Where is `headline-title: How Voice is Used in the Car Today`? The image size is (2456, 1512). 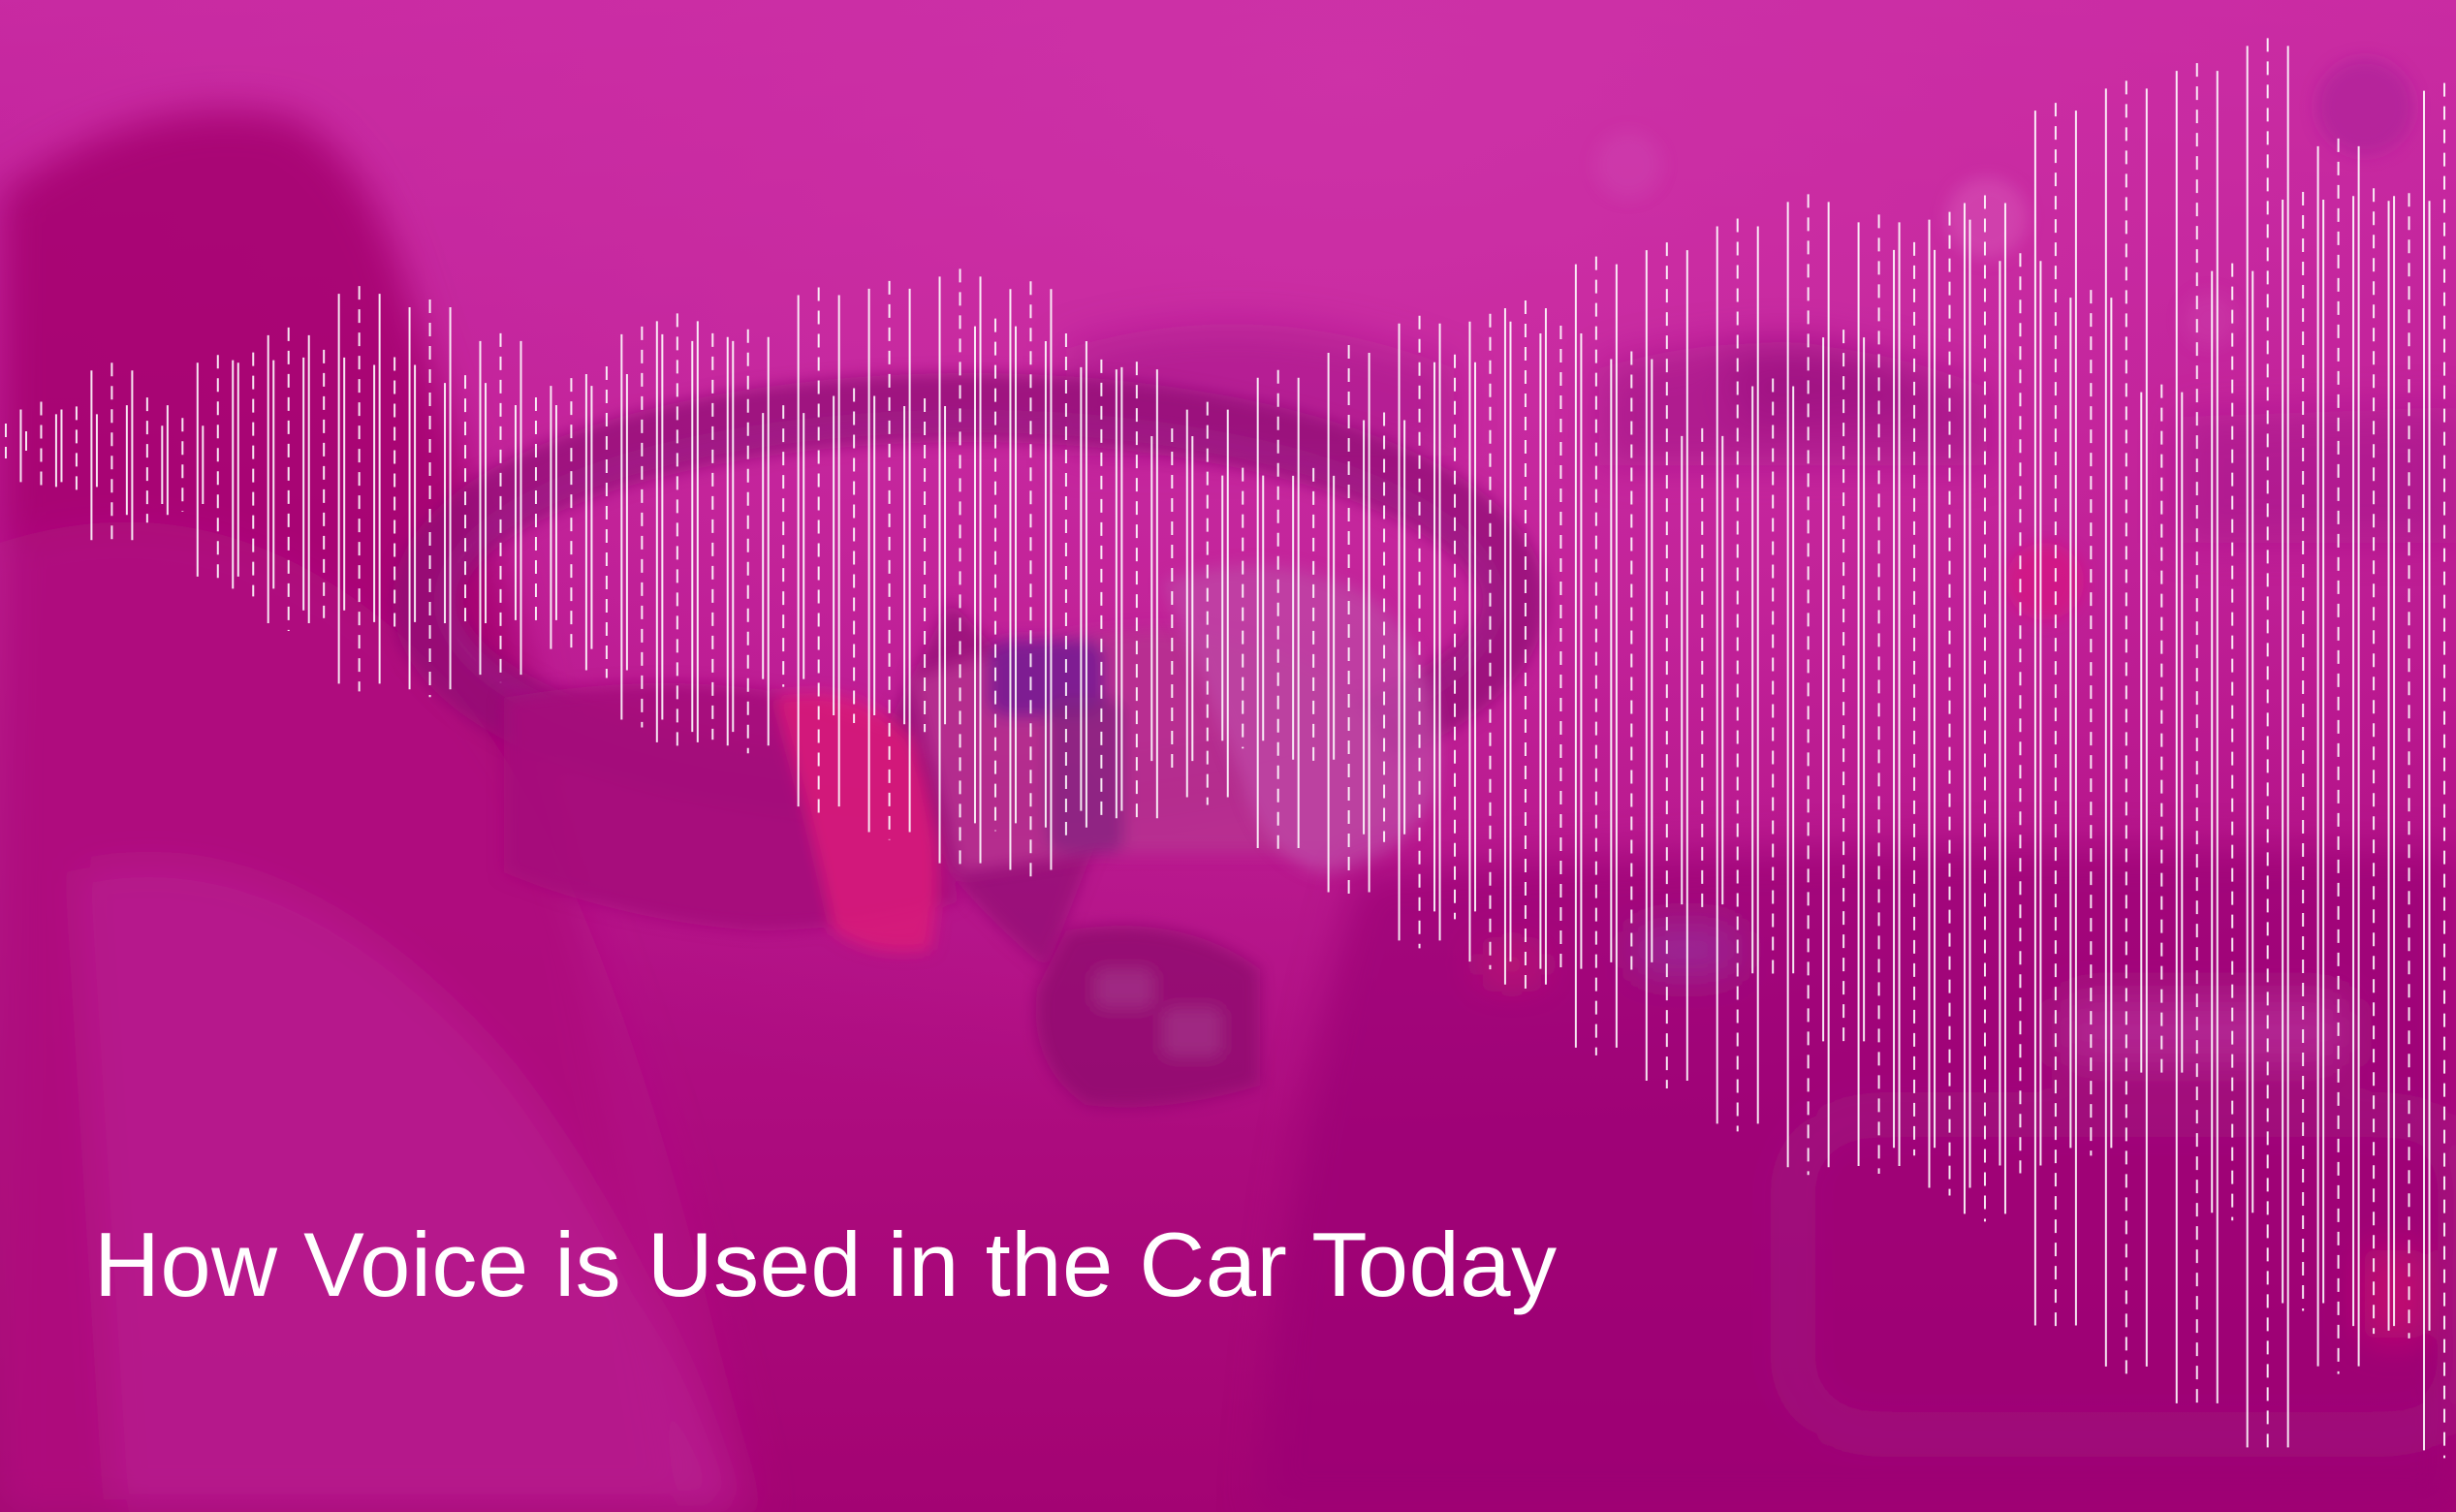 headline-title: How Voice is Used in the Car Today is located at coordinates (826, 1264).